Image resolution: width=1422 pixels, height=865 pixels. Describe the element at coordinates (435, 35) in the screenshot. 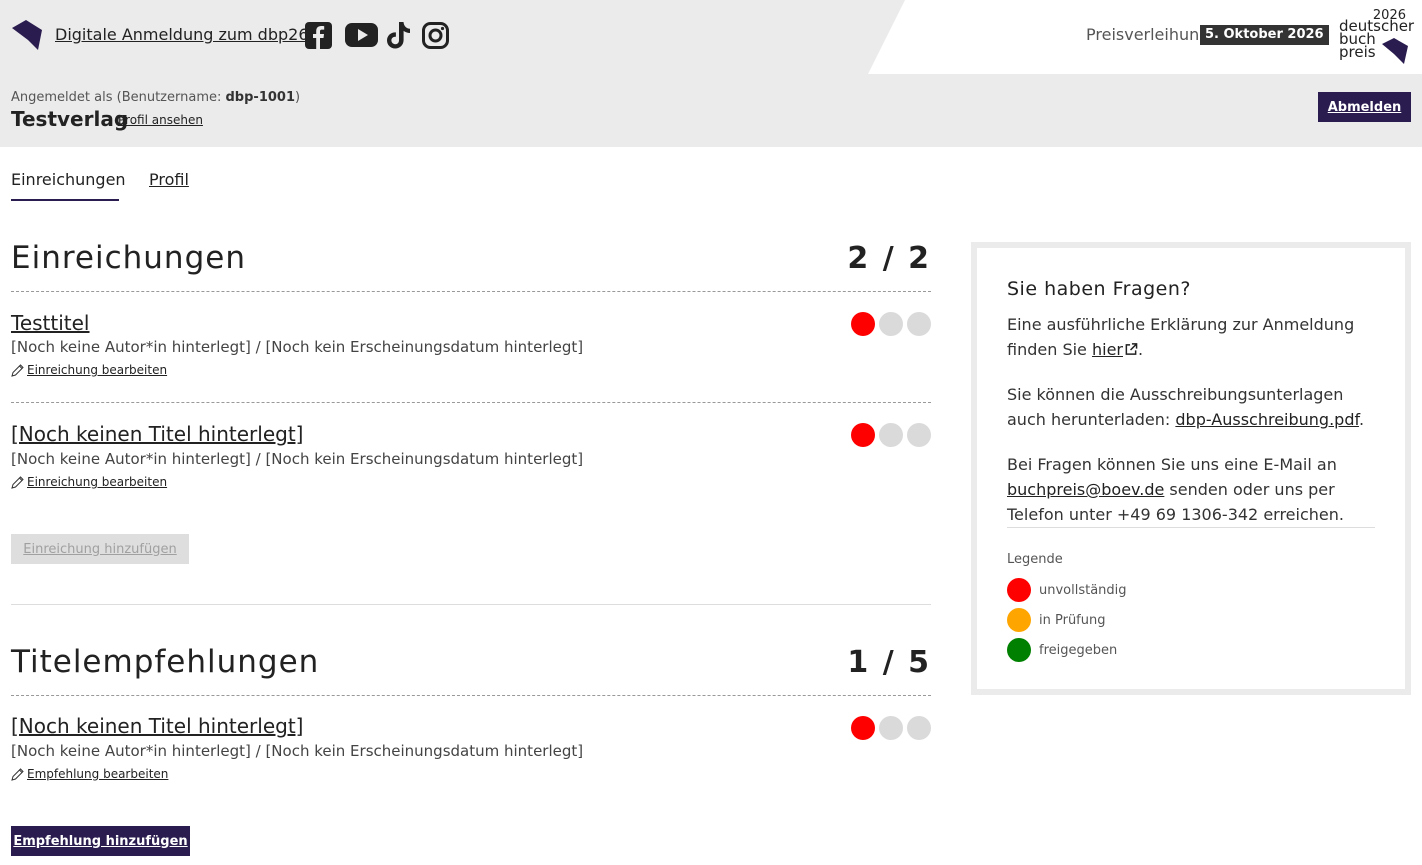

I see `instagram-icon` at that location.